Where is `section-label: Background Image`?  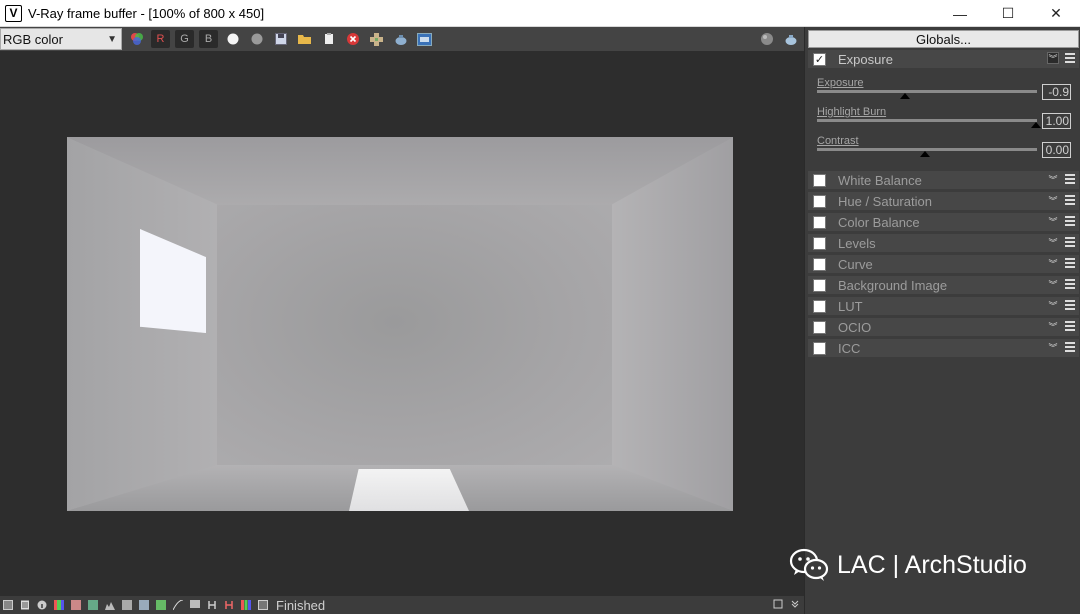
section-label: Background Image is located at coordinates (893, 285).